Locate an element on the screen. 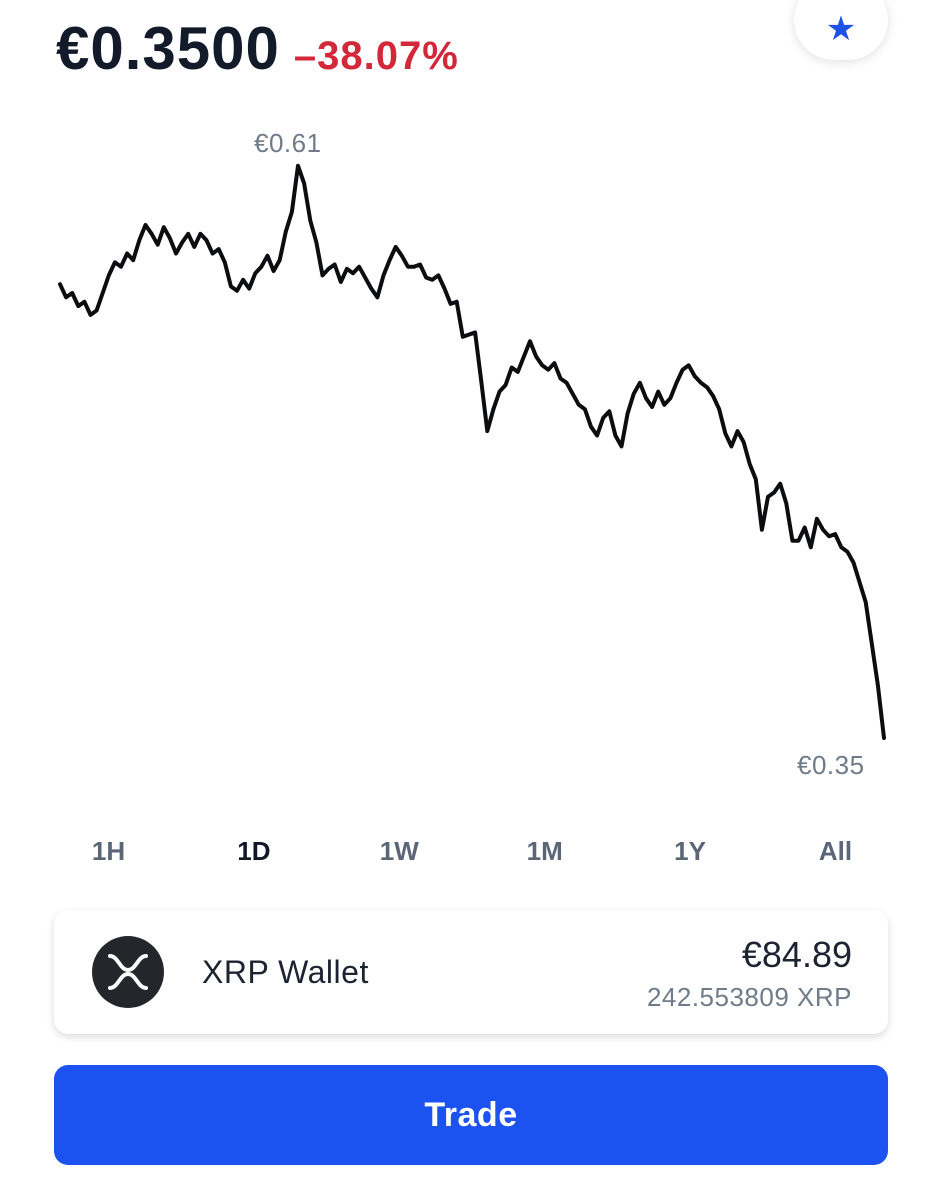 This screenshot has height=1200, width=944. wallet-fiat-balance: €84.89 is located at coordinates (796, 954).